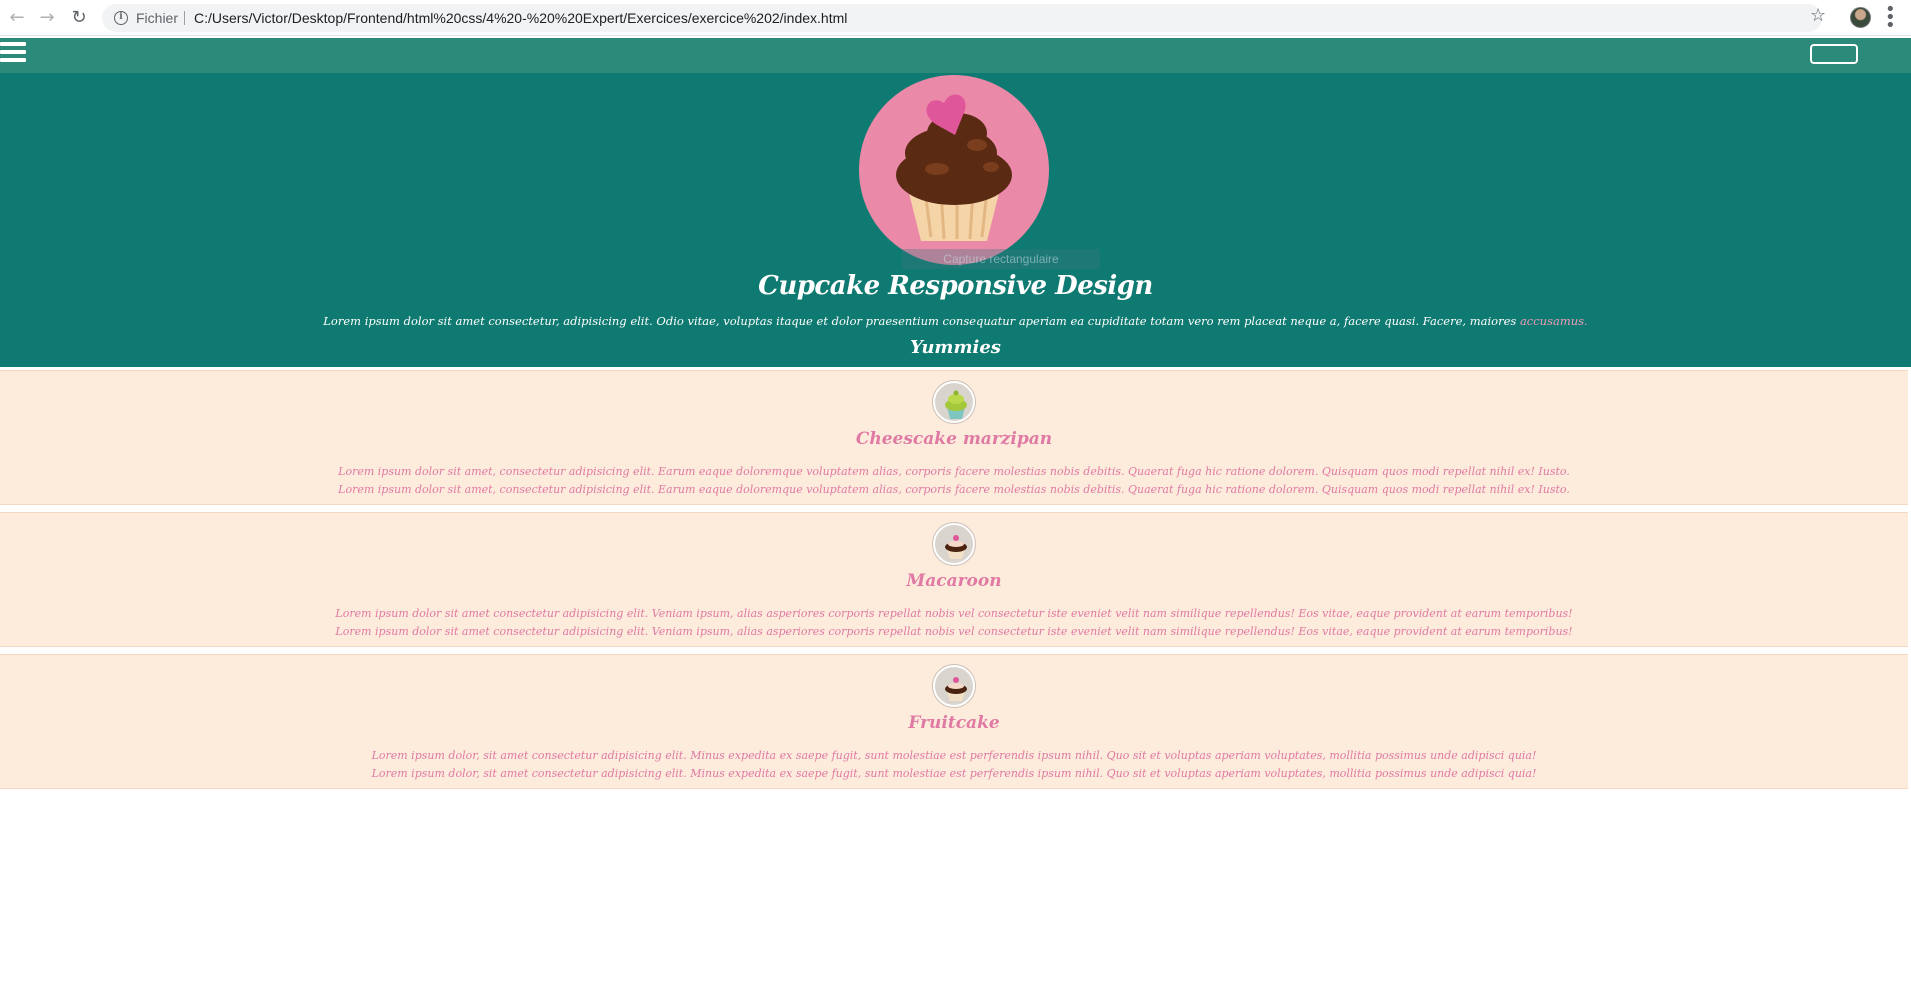 The height and width of the screenshot is (990, 1911). What do you see at coordinates (157, 18) in the screenshot?
I see `security-label: Fichier` at bounding box center [157, 18].